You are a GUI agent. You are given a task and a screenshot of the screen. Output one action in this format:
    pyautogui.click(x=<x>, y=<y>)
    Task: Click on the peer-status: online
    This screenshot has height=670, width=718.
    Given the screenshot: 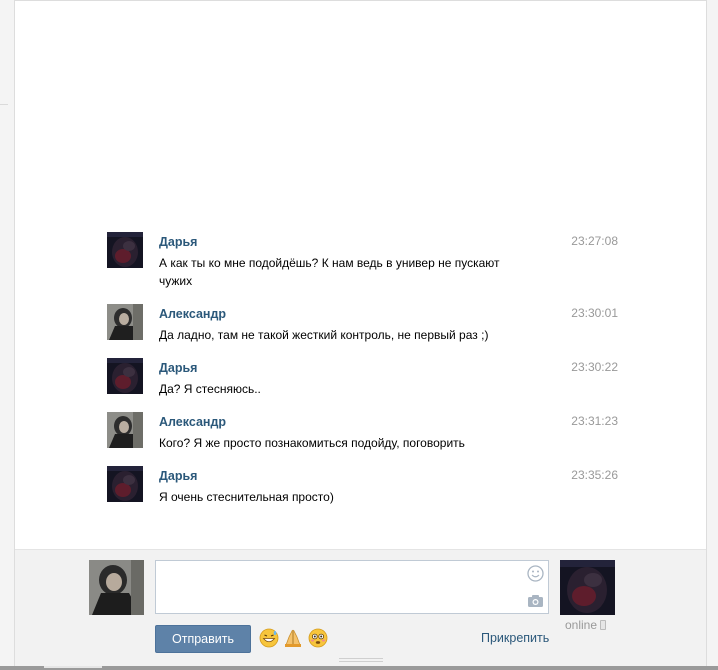 What is the action you would take?
    pyautogui.click(x=586, y=625)
    